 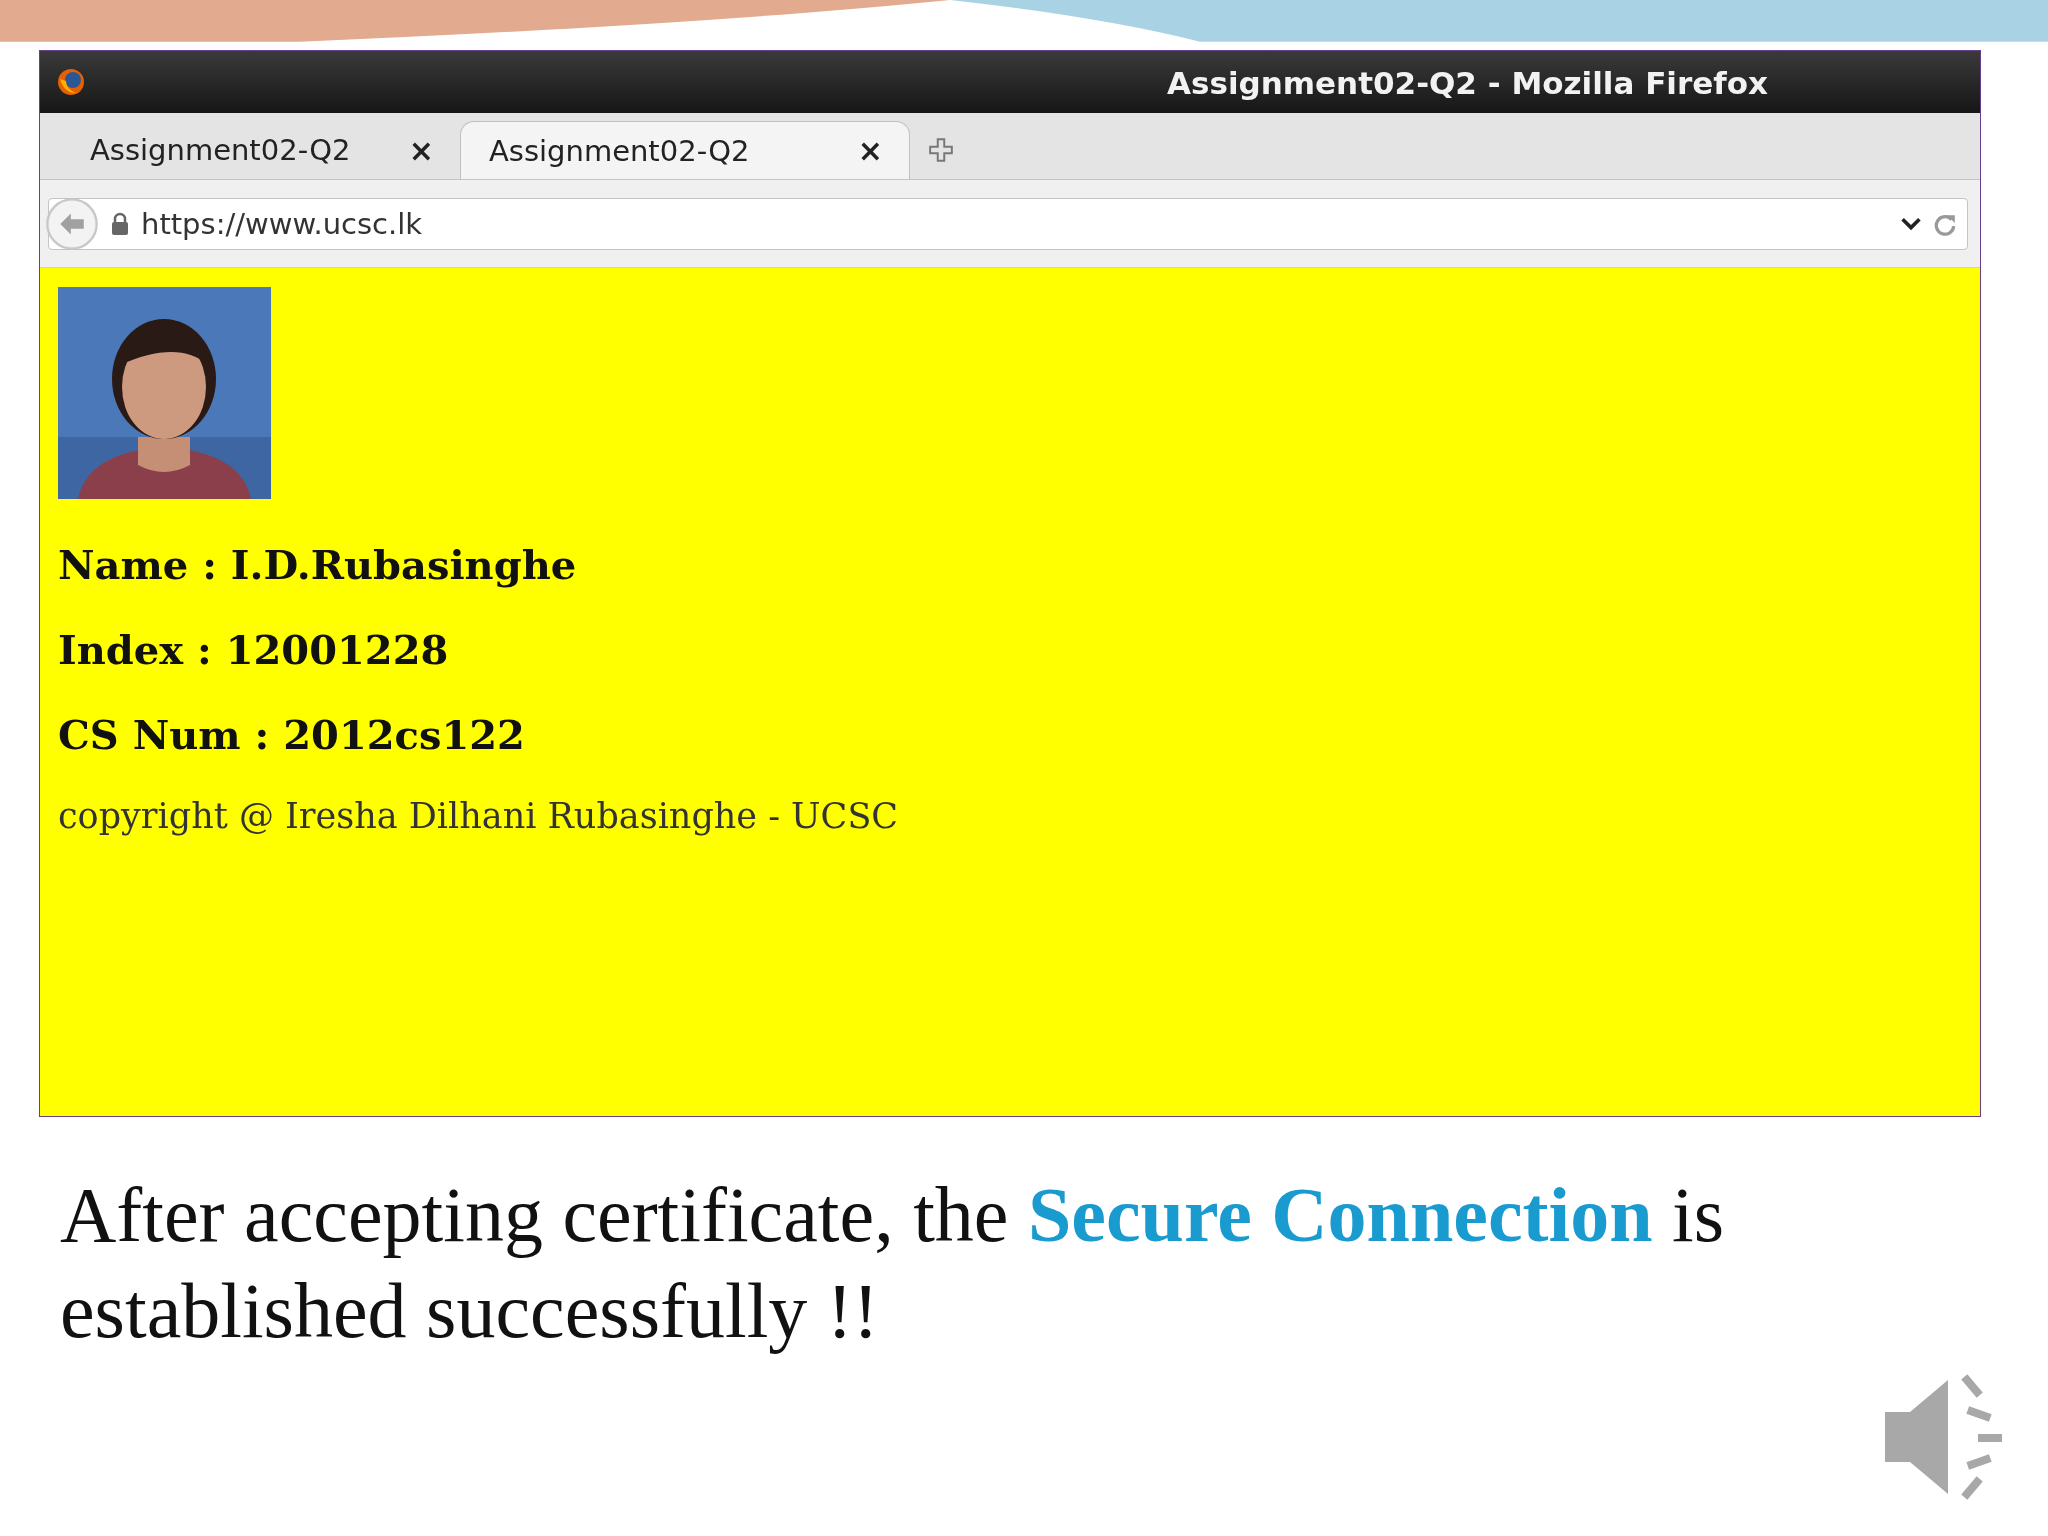 I want to click on browser-logo-icon, so click(x=71, y=82).